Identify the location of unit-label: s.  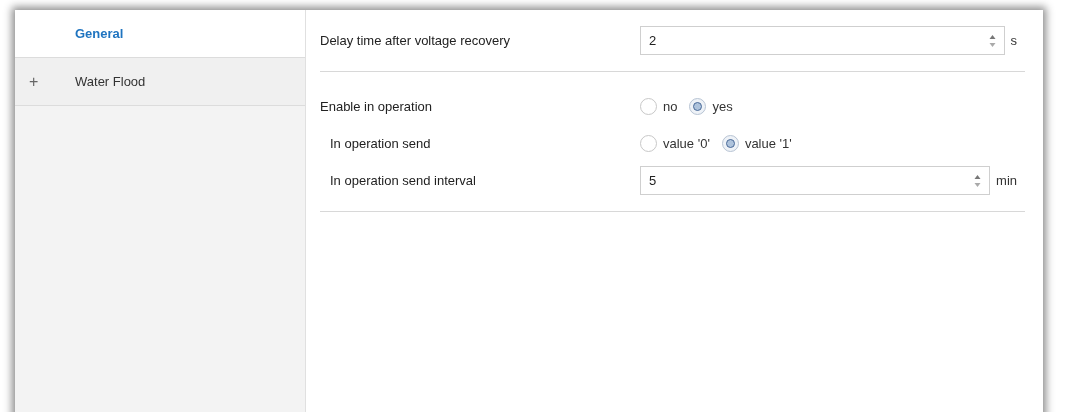
(1013, 40).